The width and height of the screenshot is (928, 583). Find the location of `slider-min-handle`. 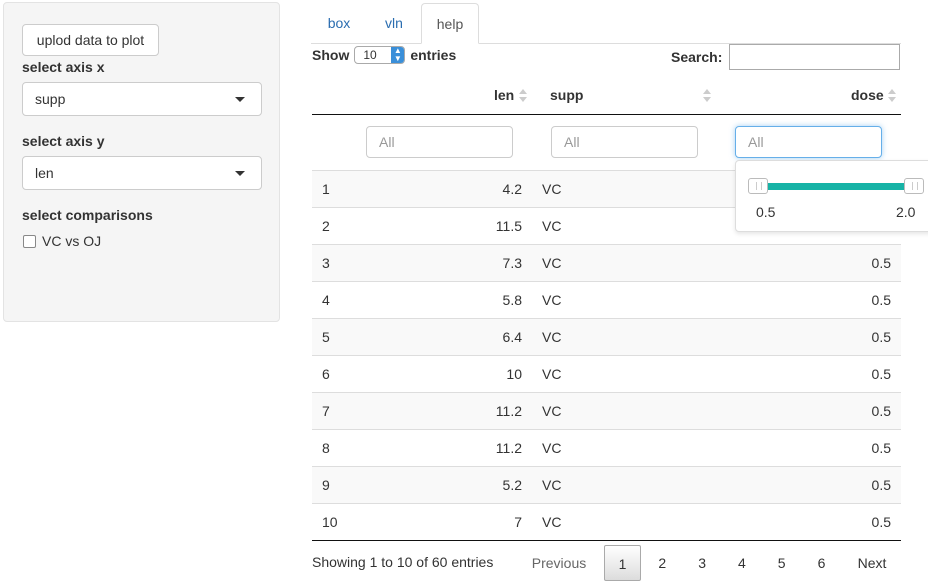

slider-min-handle is located at coordinates (758, 186).